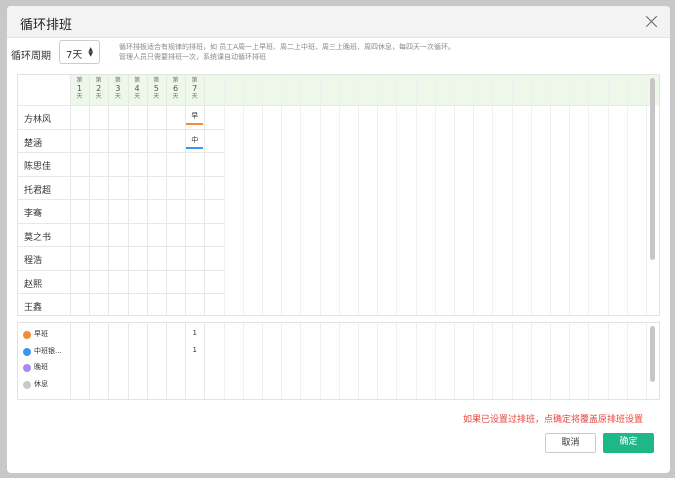 Image resolution: width=675 pixels, height=478 pixels. I want to click on cancel-button: 取消, so click(570, 443).